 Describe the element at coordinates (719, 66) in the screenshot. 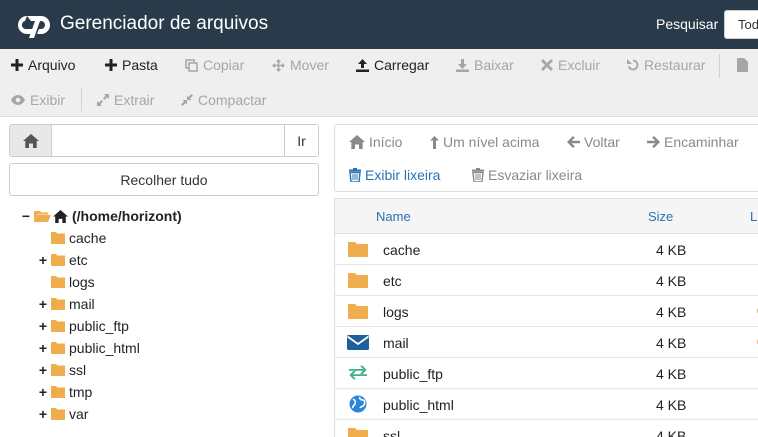

I see `toolbar-divider` at that location.